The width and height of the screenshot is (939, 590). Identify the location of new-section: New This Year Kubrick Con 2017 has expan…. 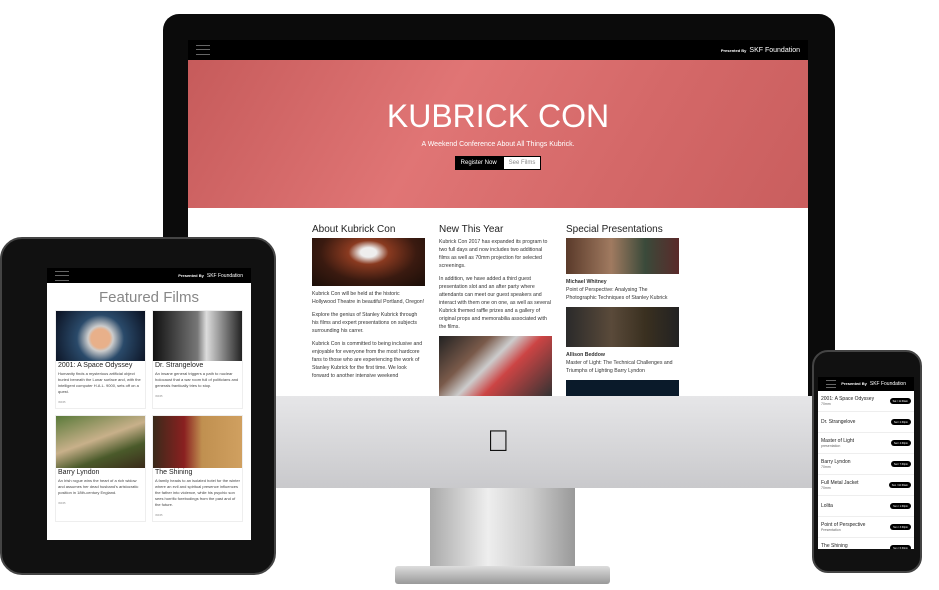
(495, 310).